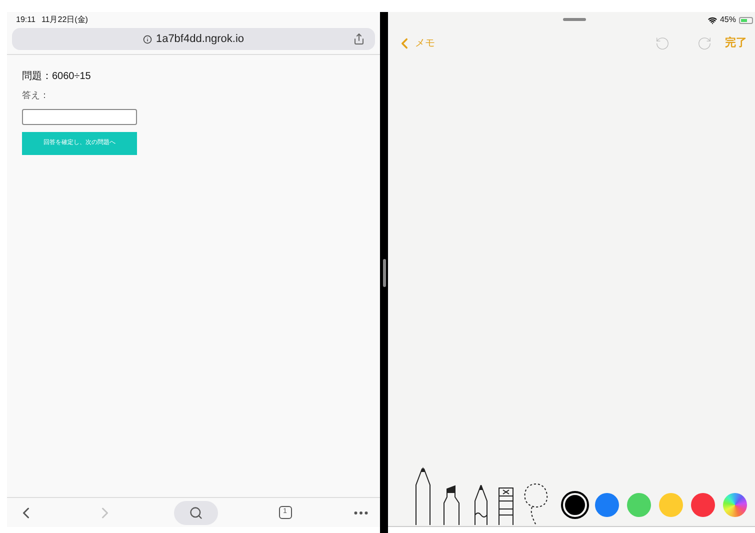 The image size is (755, 533). What do you see at coordinates (506, 506) in the screenshot?
I see `eraser-icon` at bounding box center [506, 506].